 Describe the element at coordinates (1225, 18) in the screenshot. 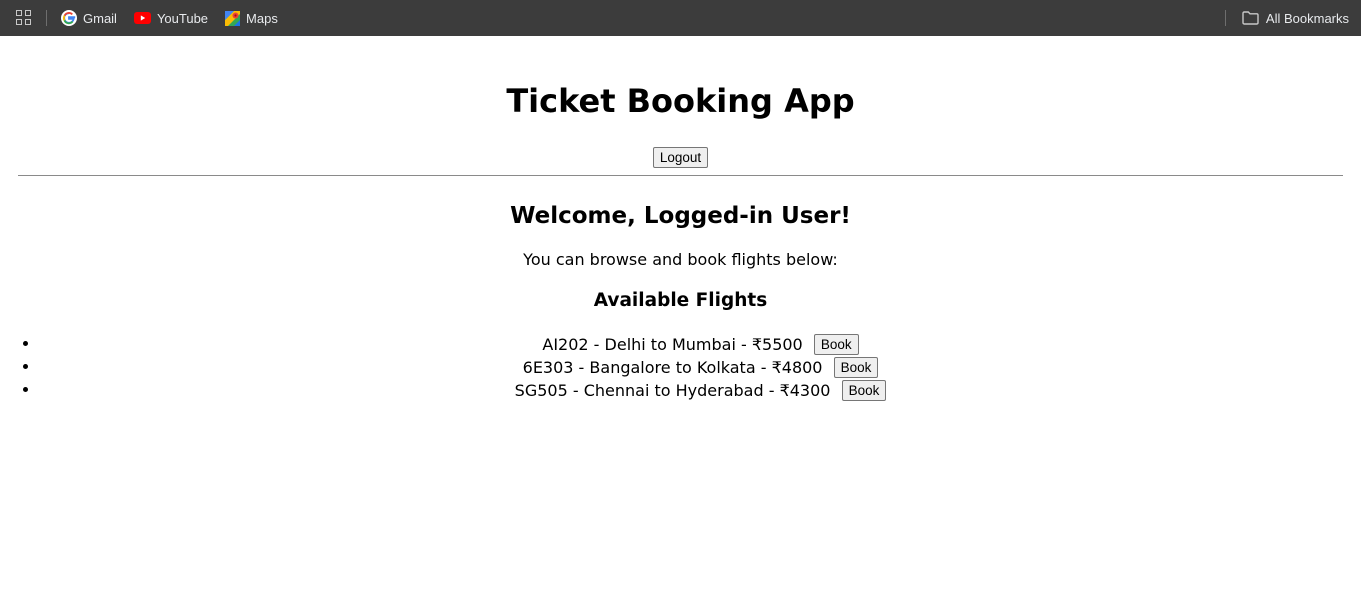

I see `bookmarks-right-separator` at that location.